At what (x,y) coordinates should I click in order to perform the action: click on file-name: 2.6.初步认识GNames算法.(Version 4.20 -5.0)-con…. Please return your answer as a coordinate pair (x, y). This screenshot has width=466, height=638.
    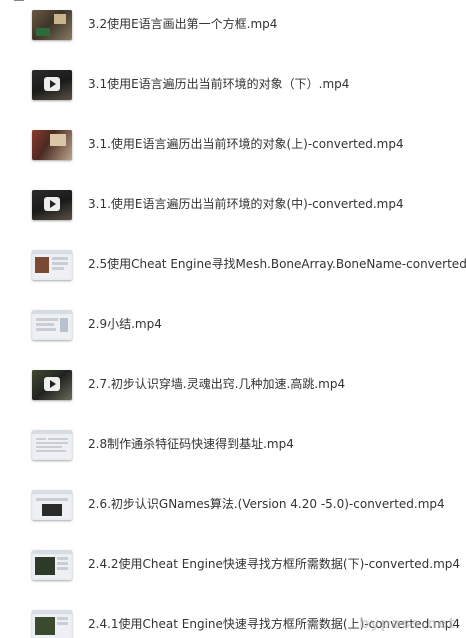
    Looking at the image, I should click on (266, 504).